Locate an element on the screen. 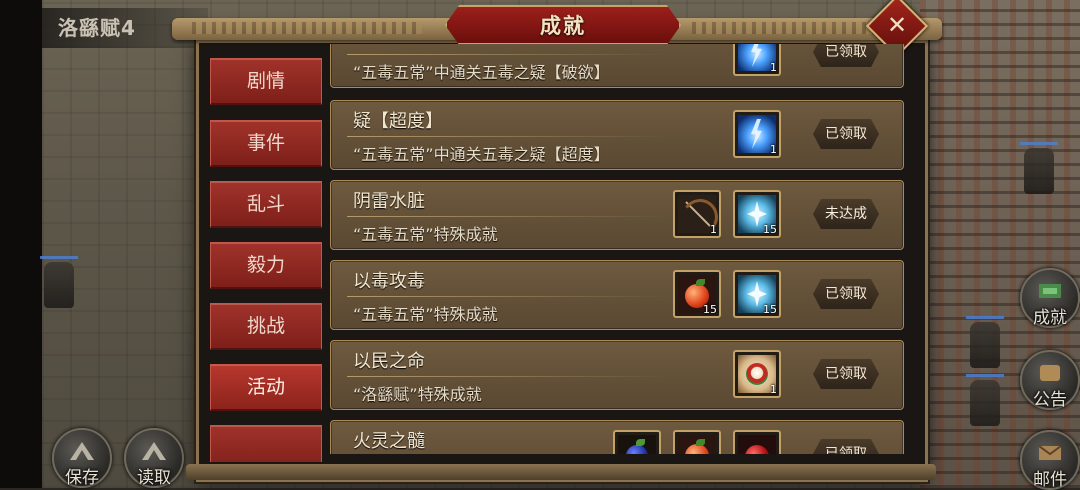 The width and height of the screenshot is (1080, 490). mail-button: 邮件 is located at coordinates (1050, 460).